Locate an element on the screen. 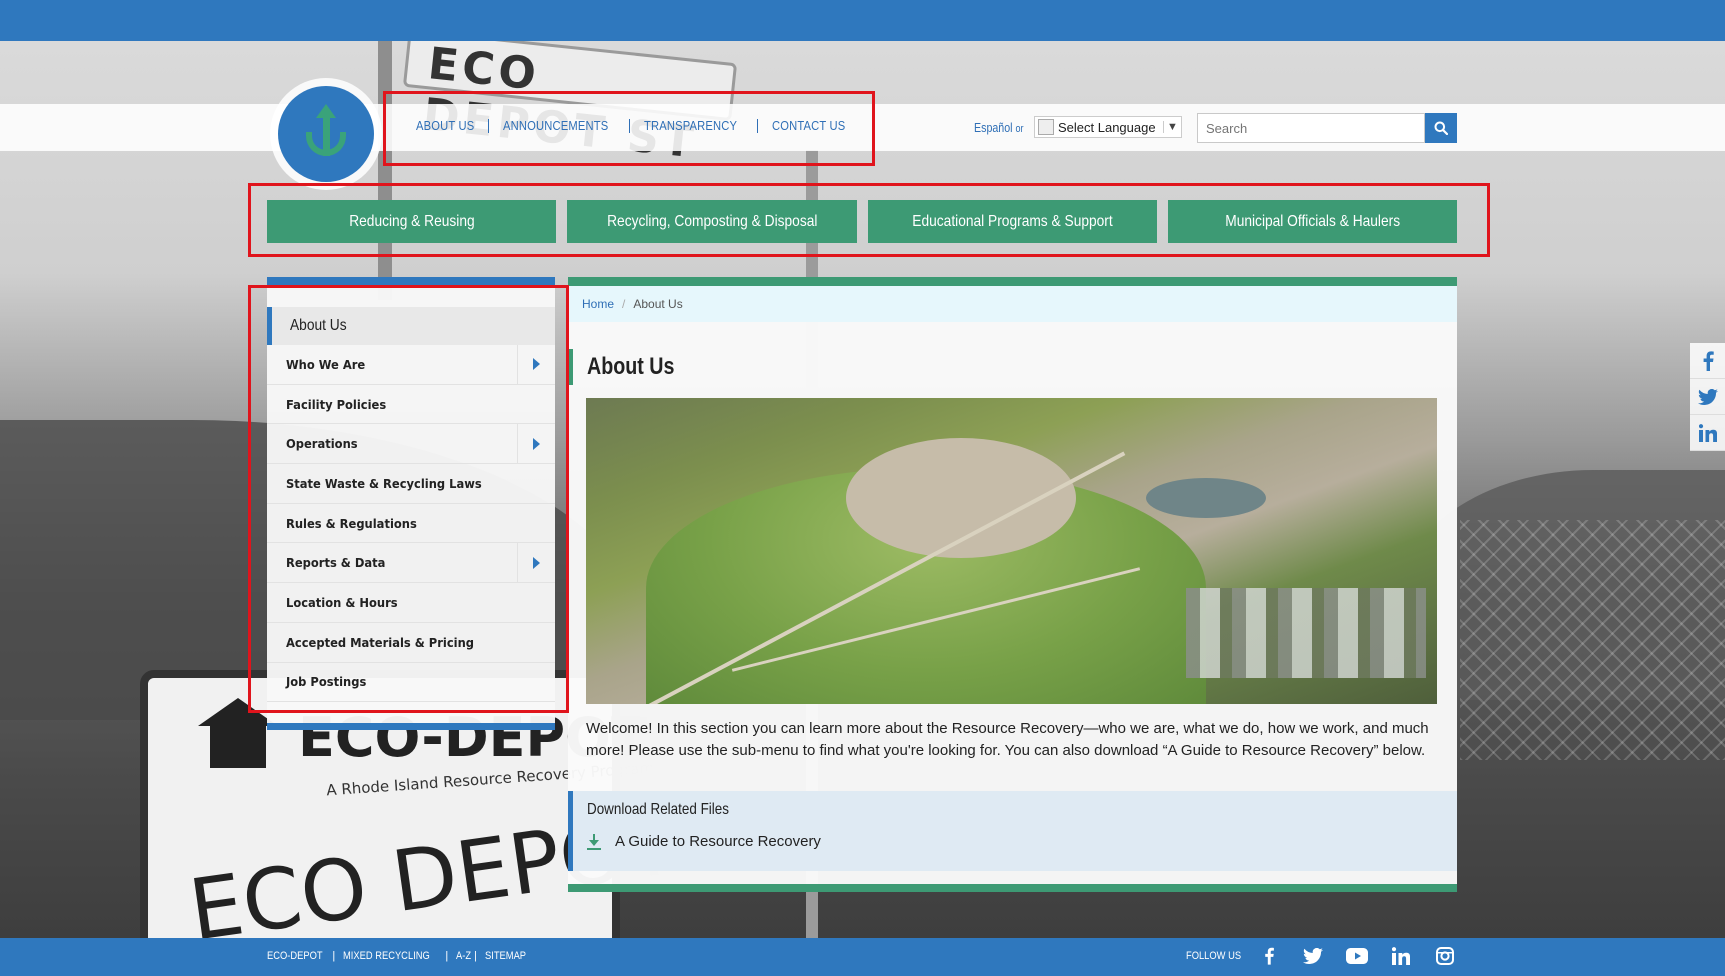  espanol-link: Español or is located at coordinates (999, 127).